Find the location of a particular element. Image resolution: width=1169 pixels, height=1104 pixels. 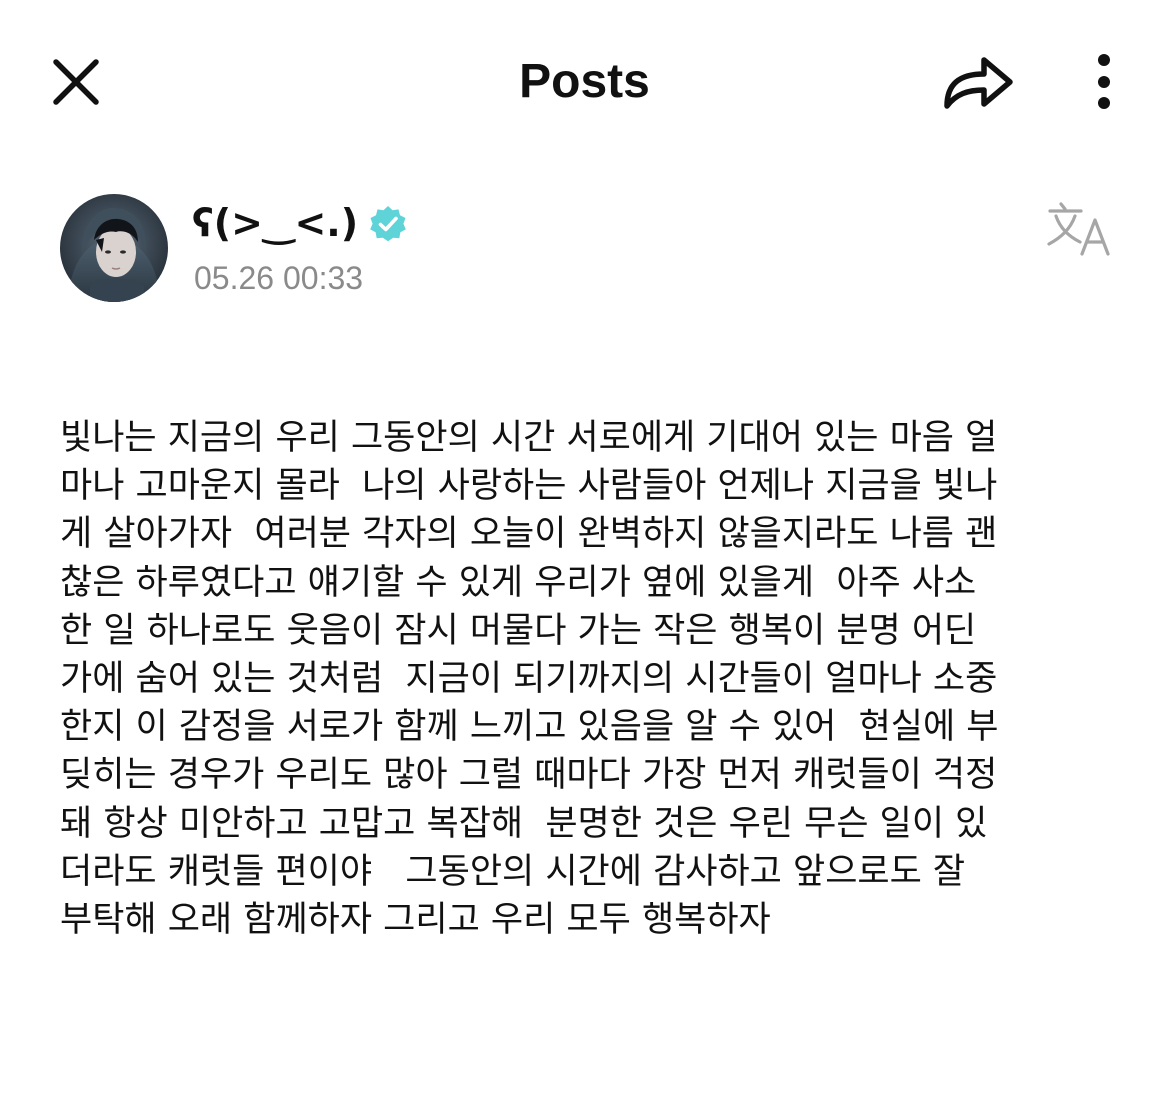

post-timestamp: 05.26 00:33 is located at coordinates (279, 278).